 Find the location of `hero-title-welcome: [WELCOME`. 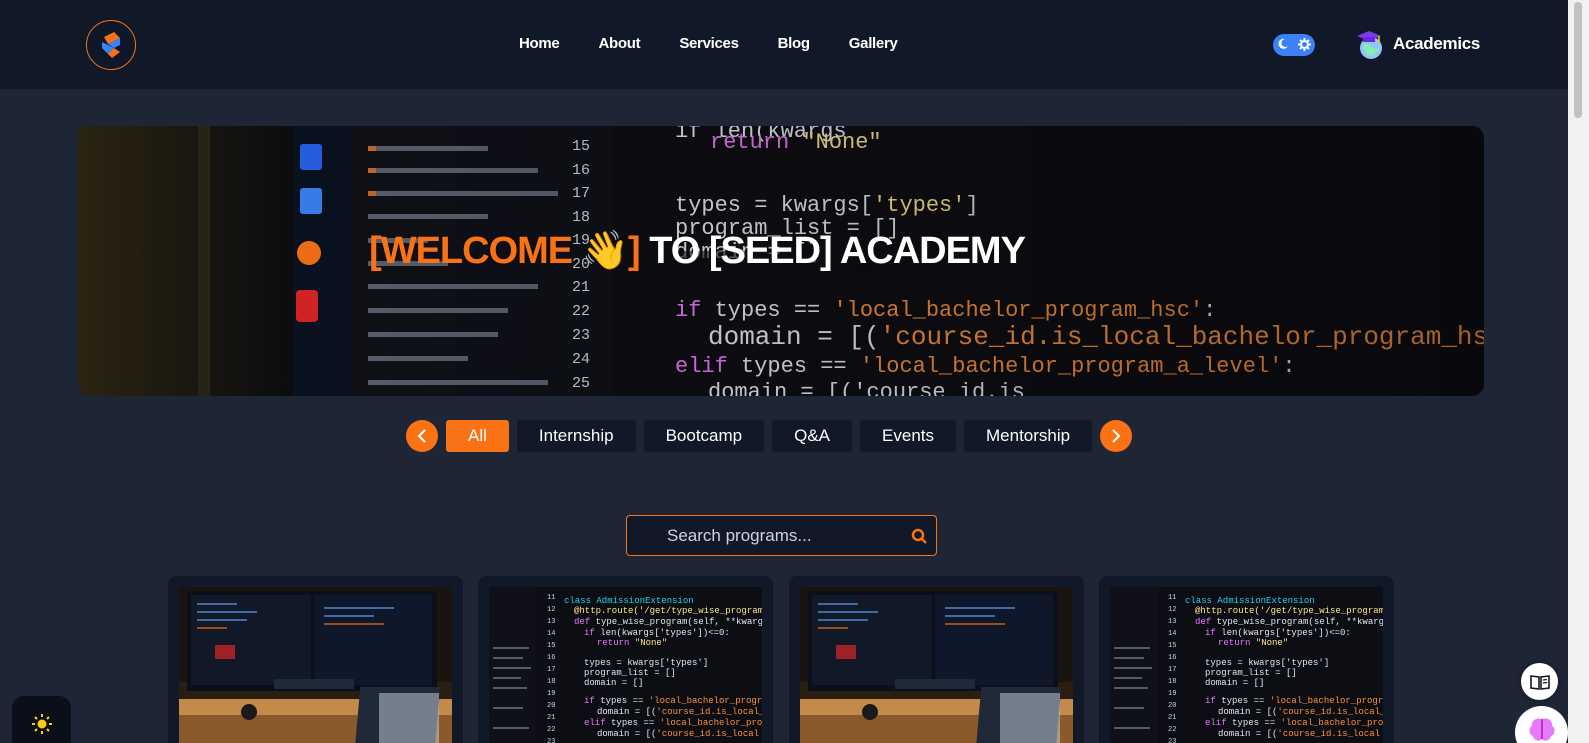

hero-title-welcome: [WELCOME is located at coordinates (475, 251).